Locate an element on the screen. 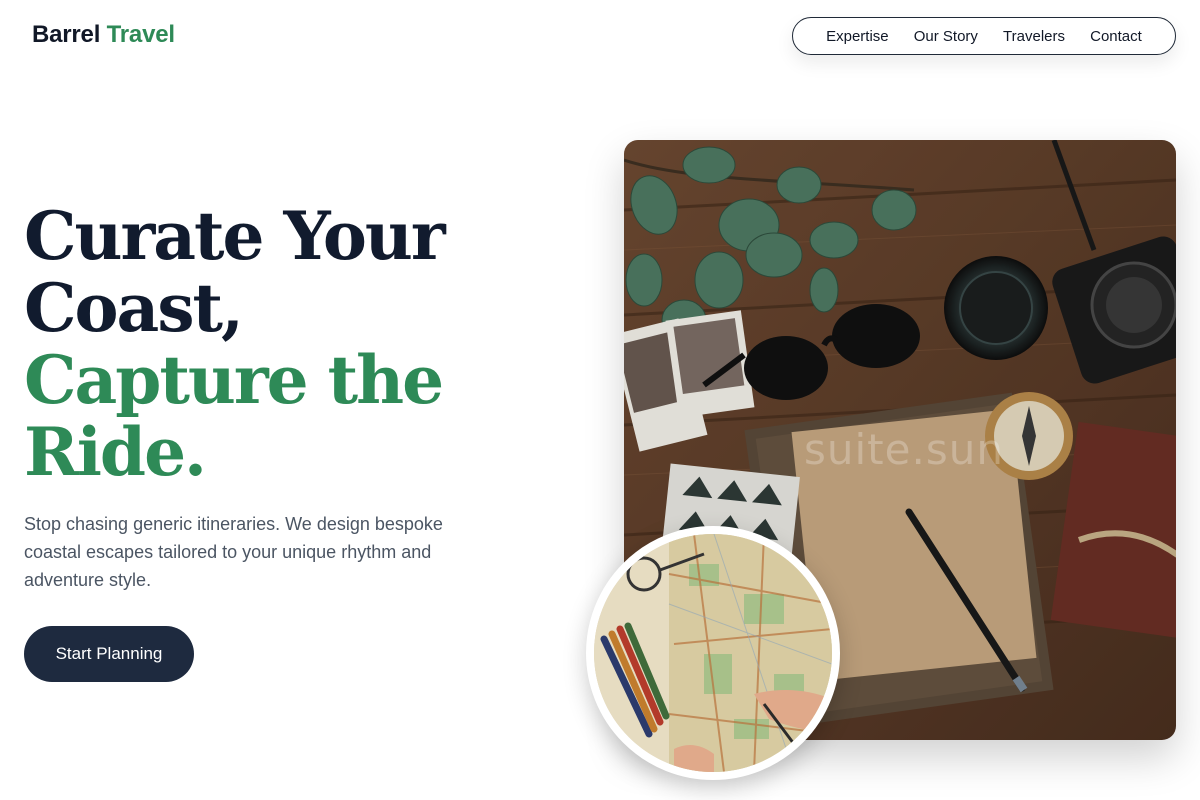 The image size is (1200, 800). start-planning-button: Start Planning is located at coordinates (109, 654).